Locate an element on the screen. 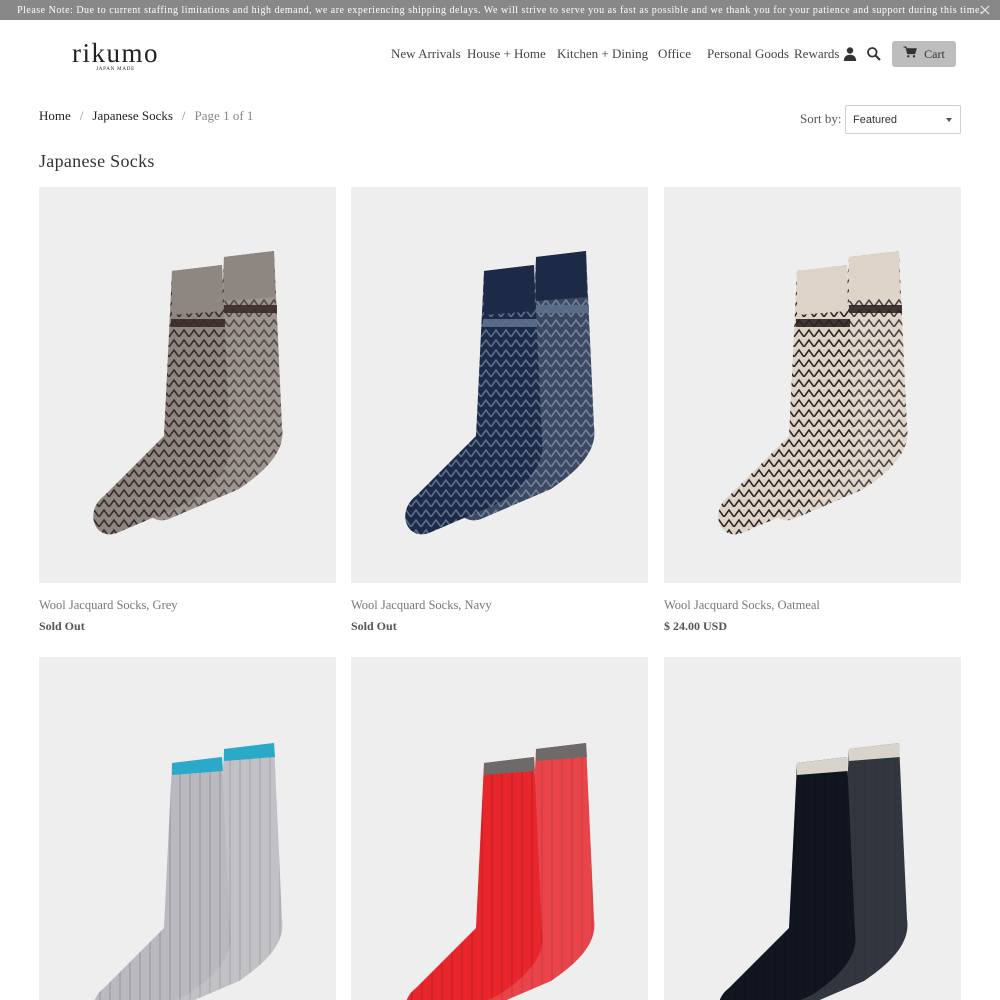 This screenshot has width=1000, height=1000. breadcrumb: Home / Japanese Socks / Page 1 of 1 is located at coordinates (146, 116).